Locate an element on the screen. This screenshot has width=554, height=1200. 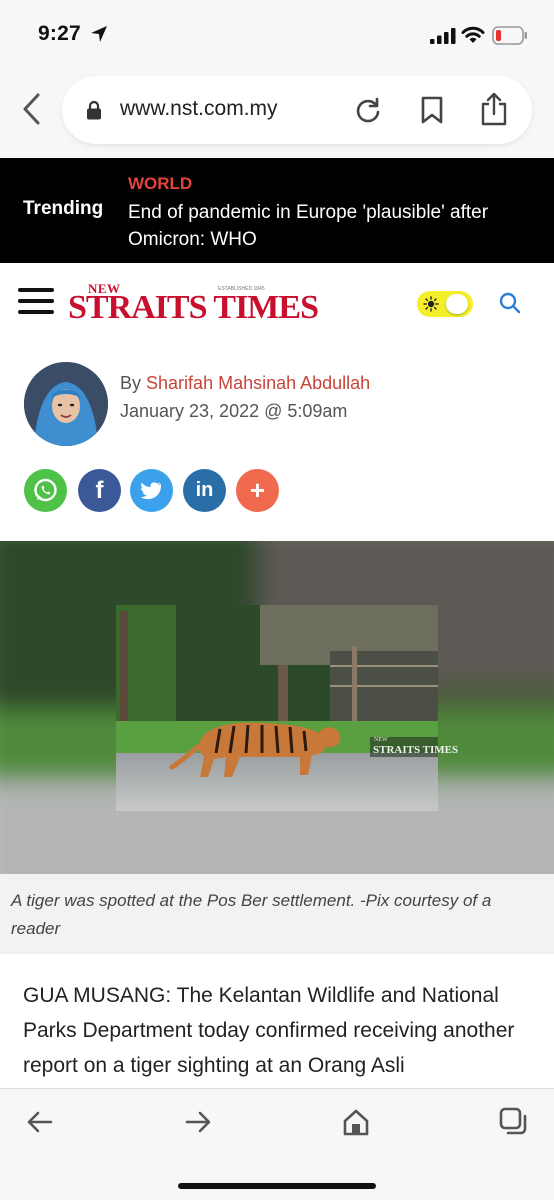
dark-mode-toggle is located at coordinates (445, 304).